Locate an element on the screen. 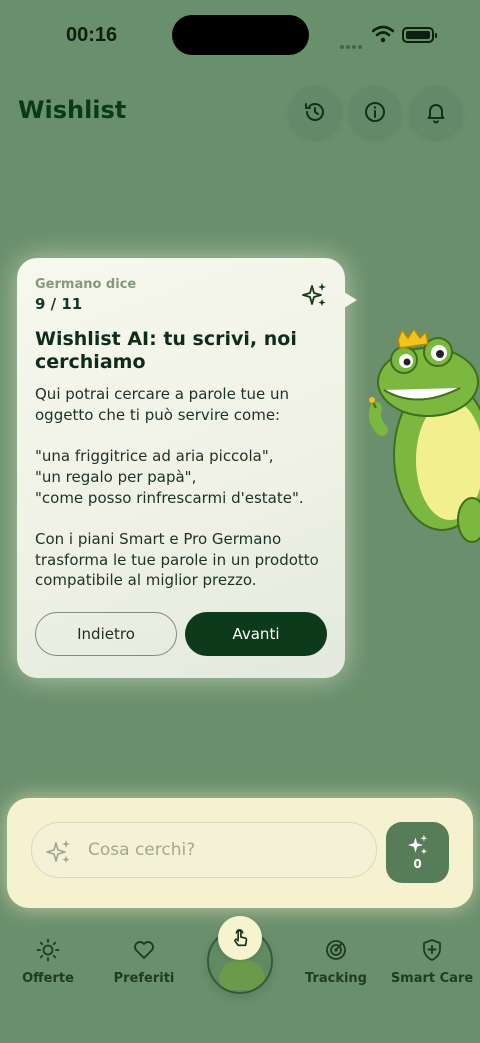 This screenshot has width=480, height=1043. shield-plus-icon is located at coordinates (432, 950).